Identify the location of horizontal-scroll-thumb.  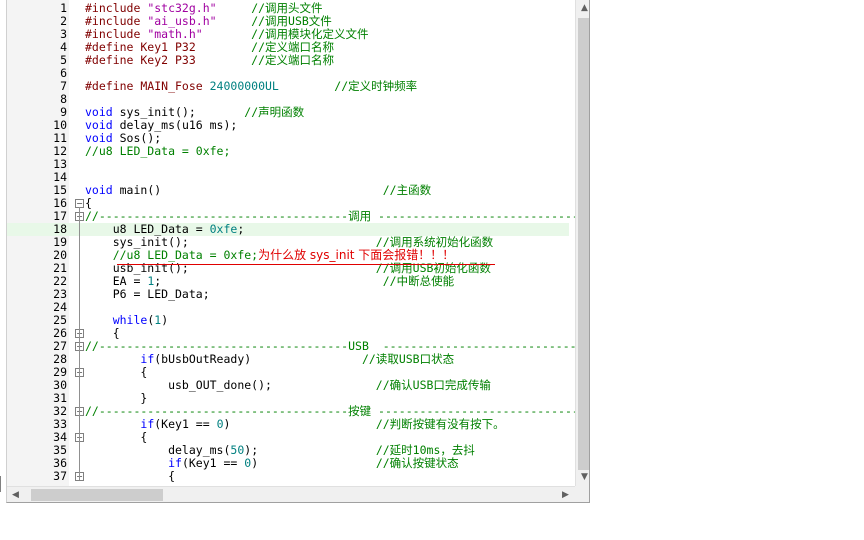
(97, 495).